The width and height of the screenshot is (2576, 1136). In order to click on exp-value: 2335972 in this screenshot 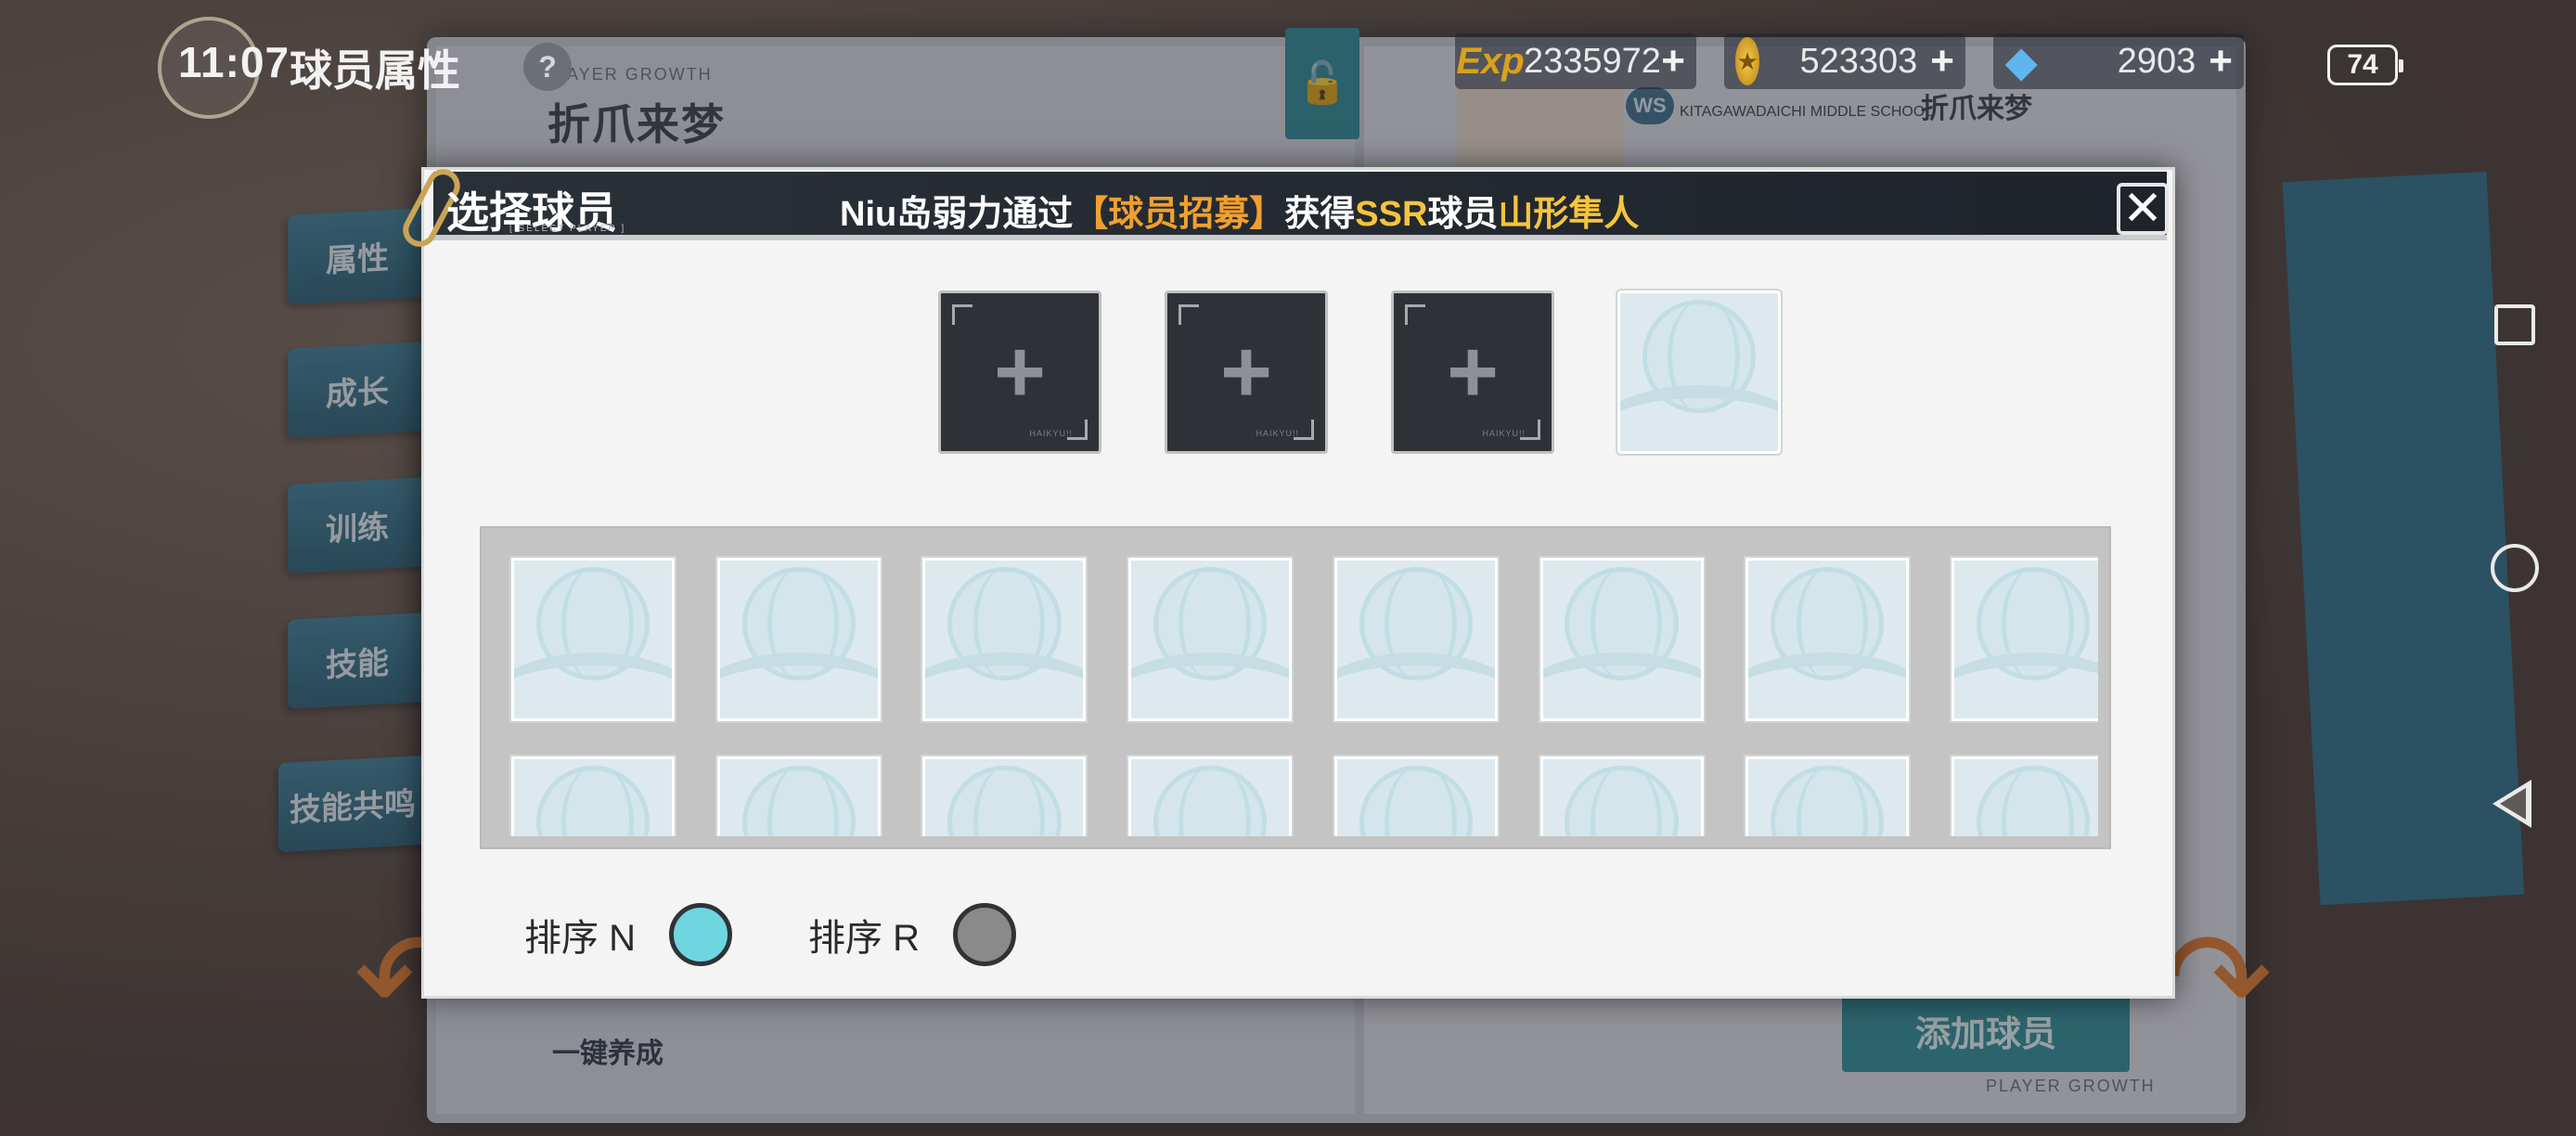, I will do `click(1592, 61)`.